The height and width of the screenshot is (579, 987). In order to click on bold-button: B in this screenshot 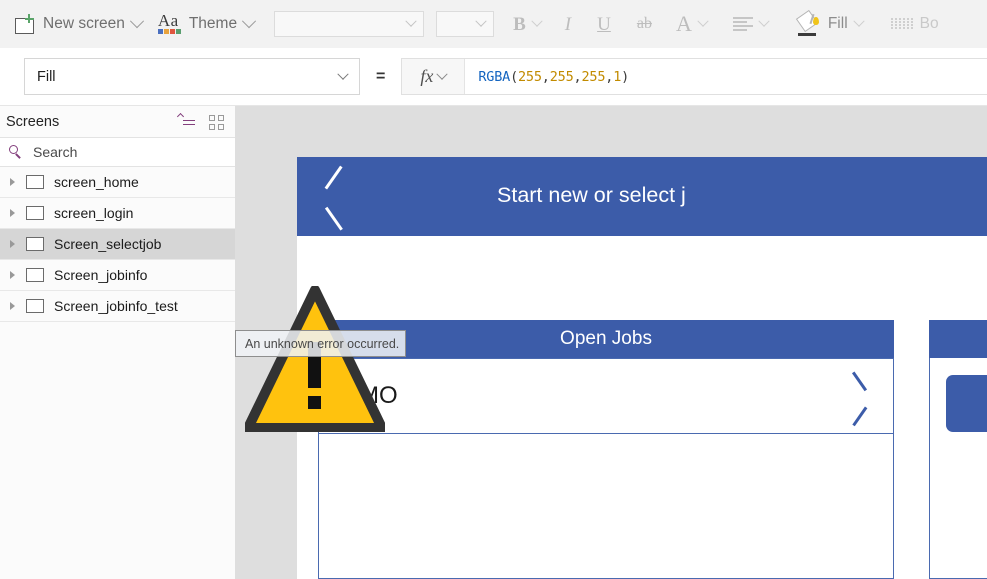, I will do `click(527, 24)`.